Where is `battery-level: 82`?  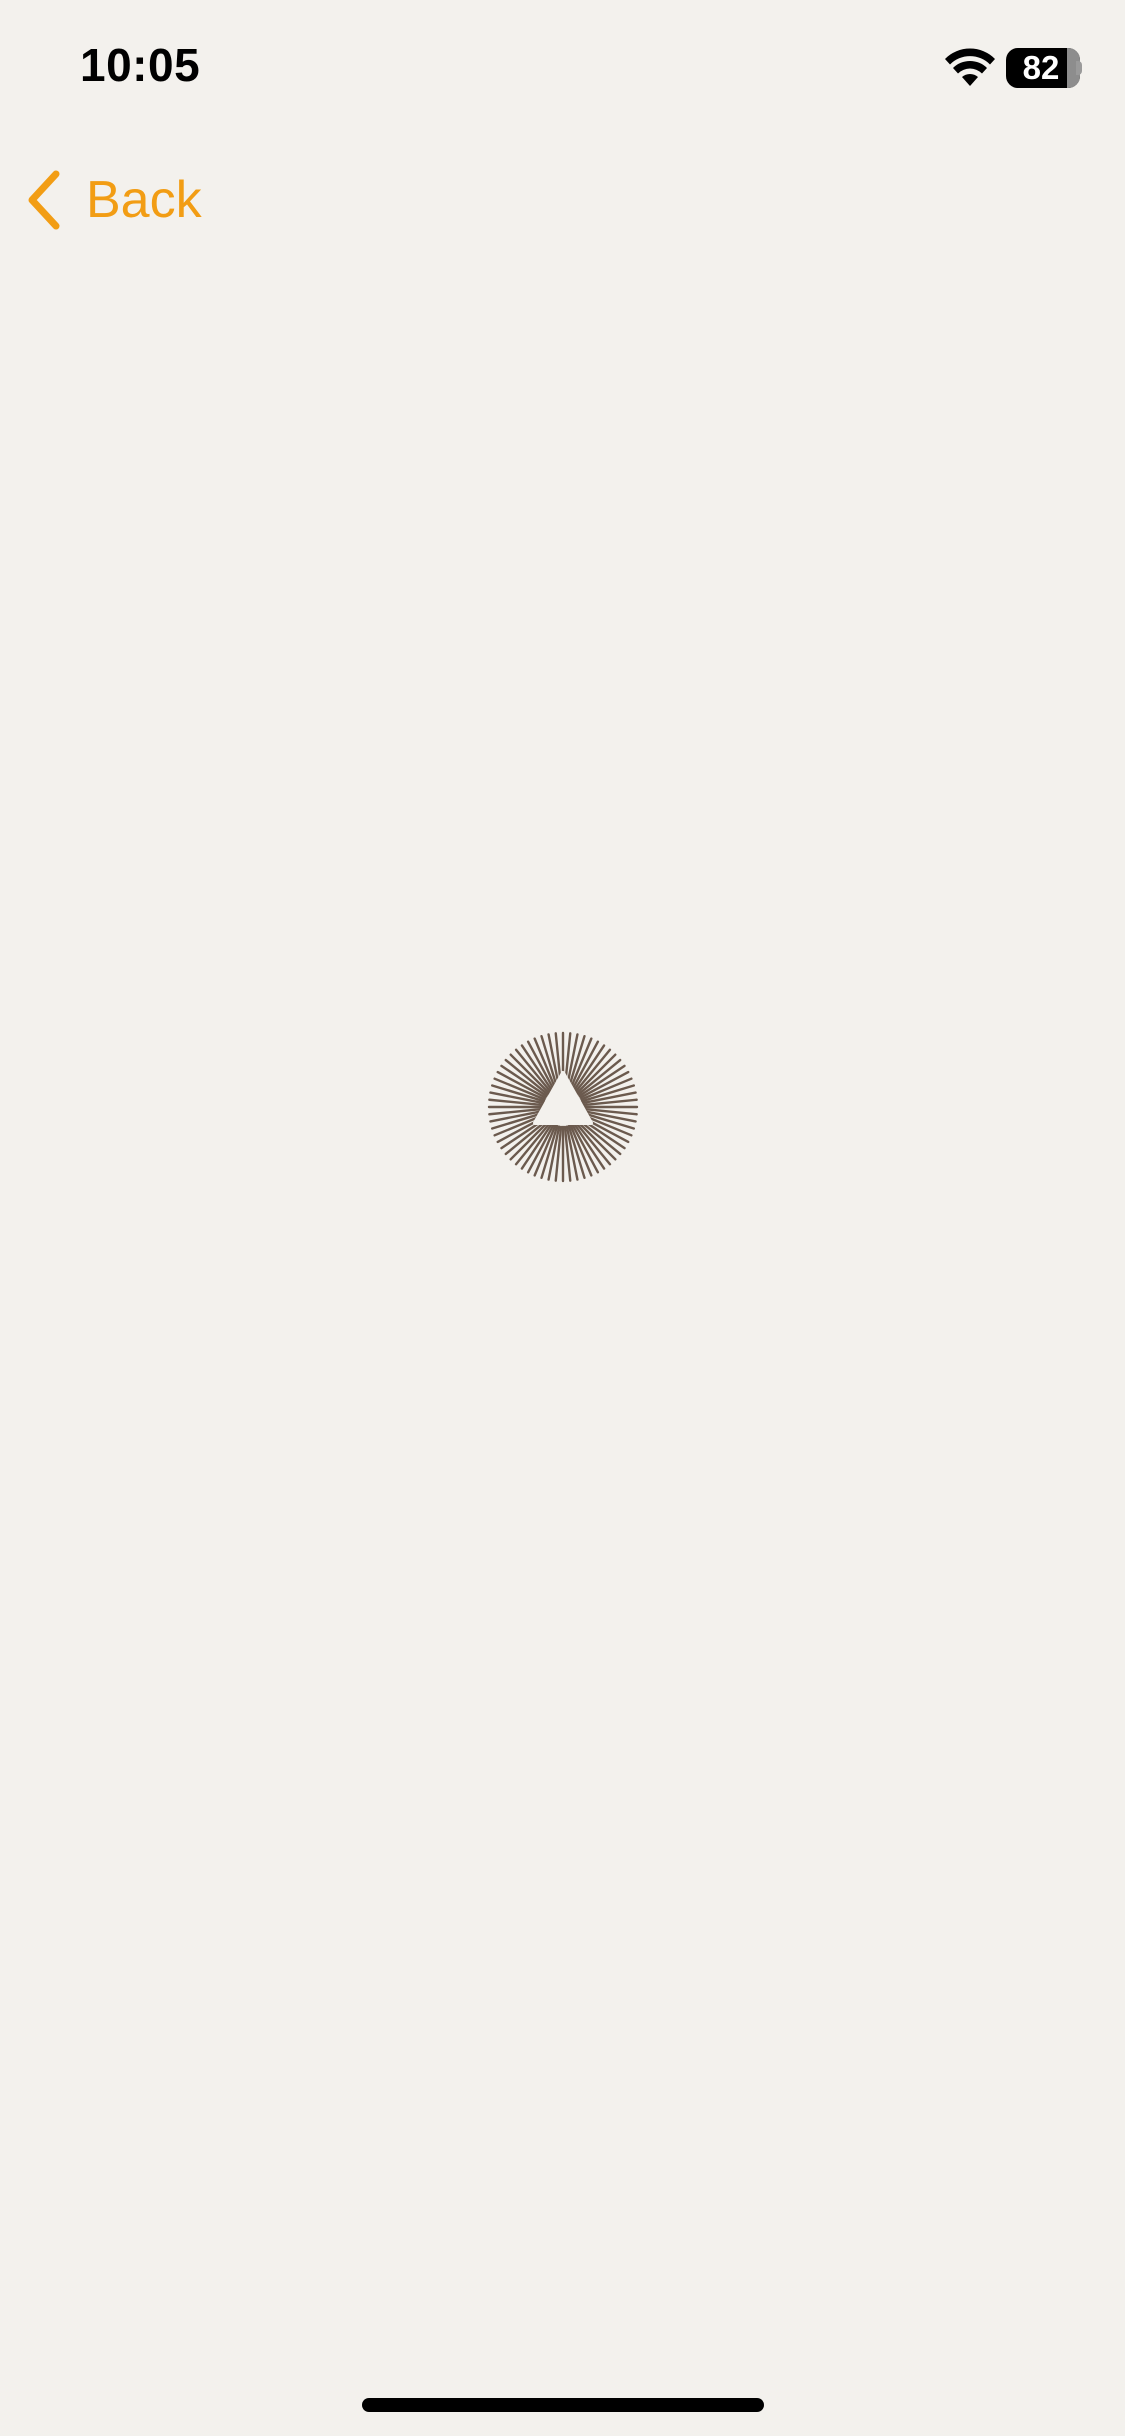 battery-level: 82 is located at coordinates (1041, 67).